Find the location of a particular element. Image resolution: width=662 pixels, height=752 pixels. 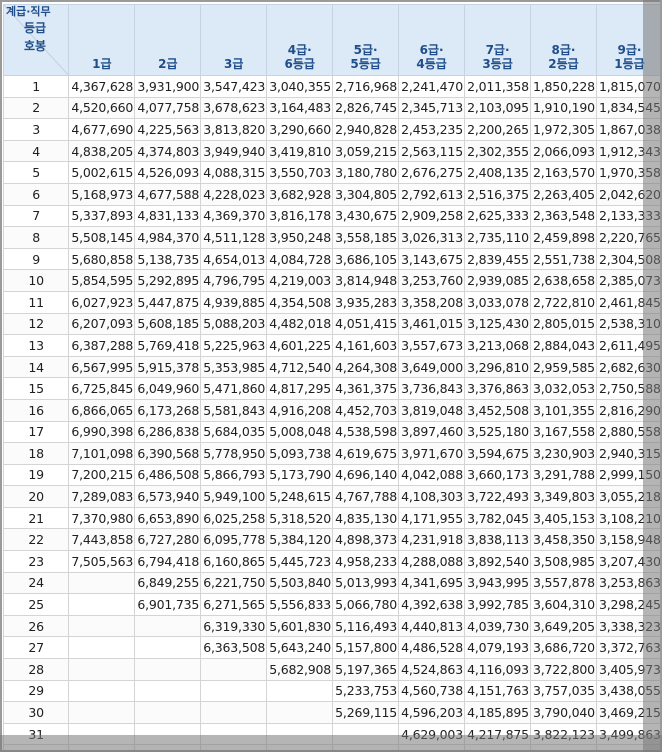

salary-cell: 4,042,088 is located at coordinates (432, 475).